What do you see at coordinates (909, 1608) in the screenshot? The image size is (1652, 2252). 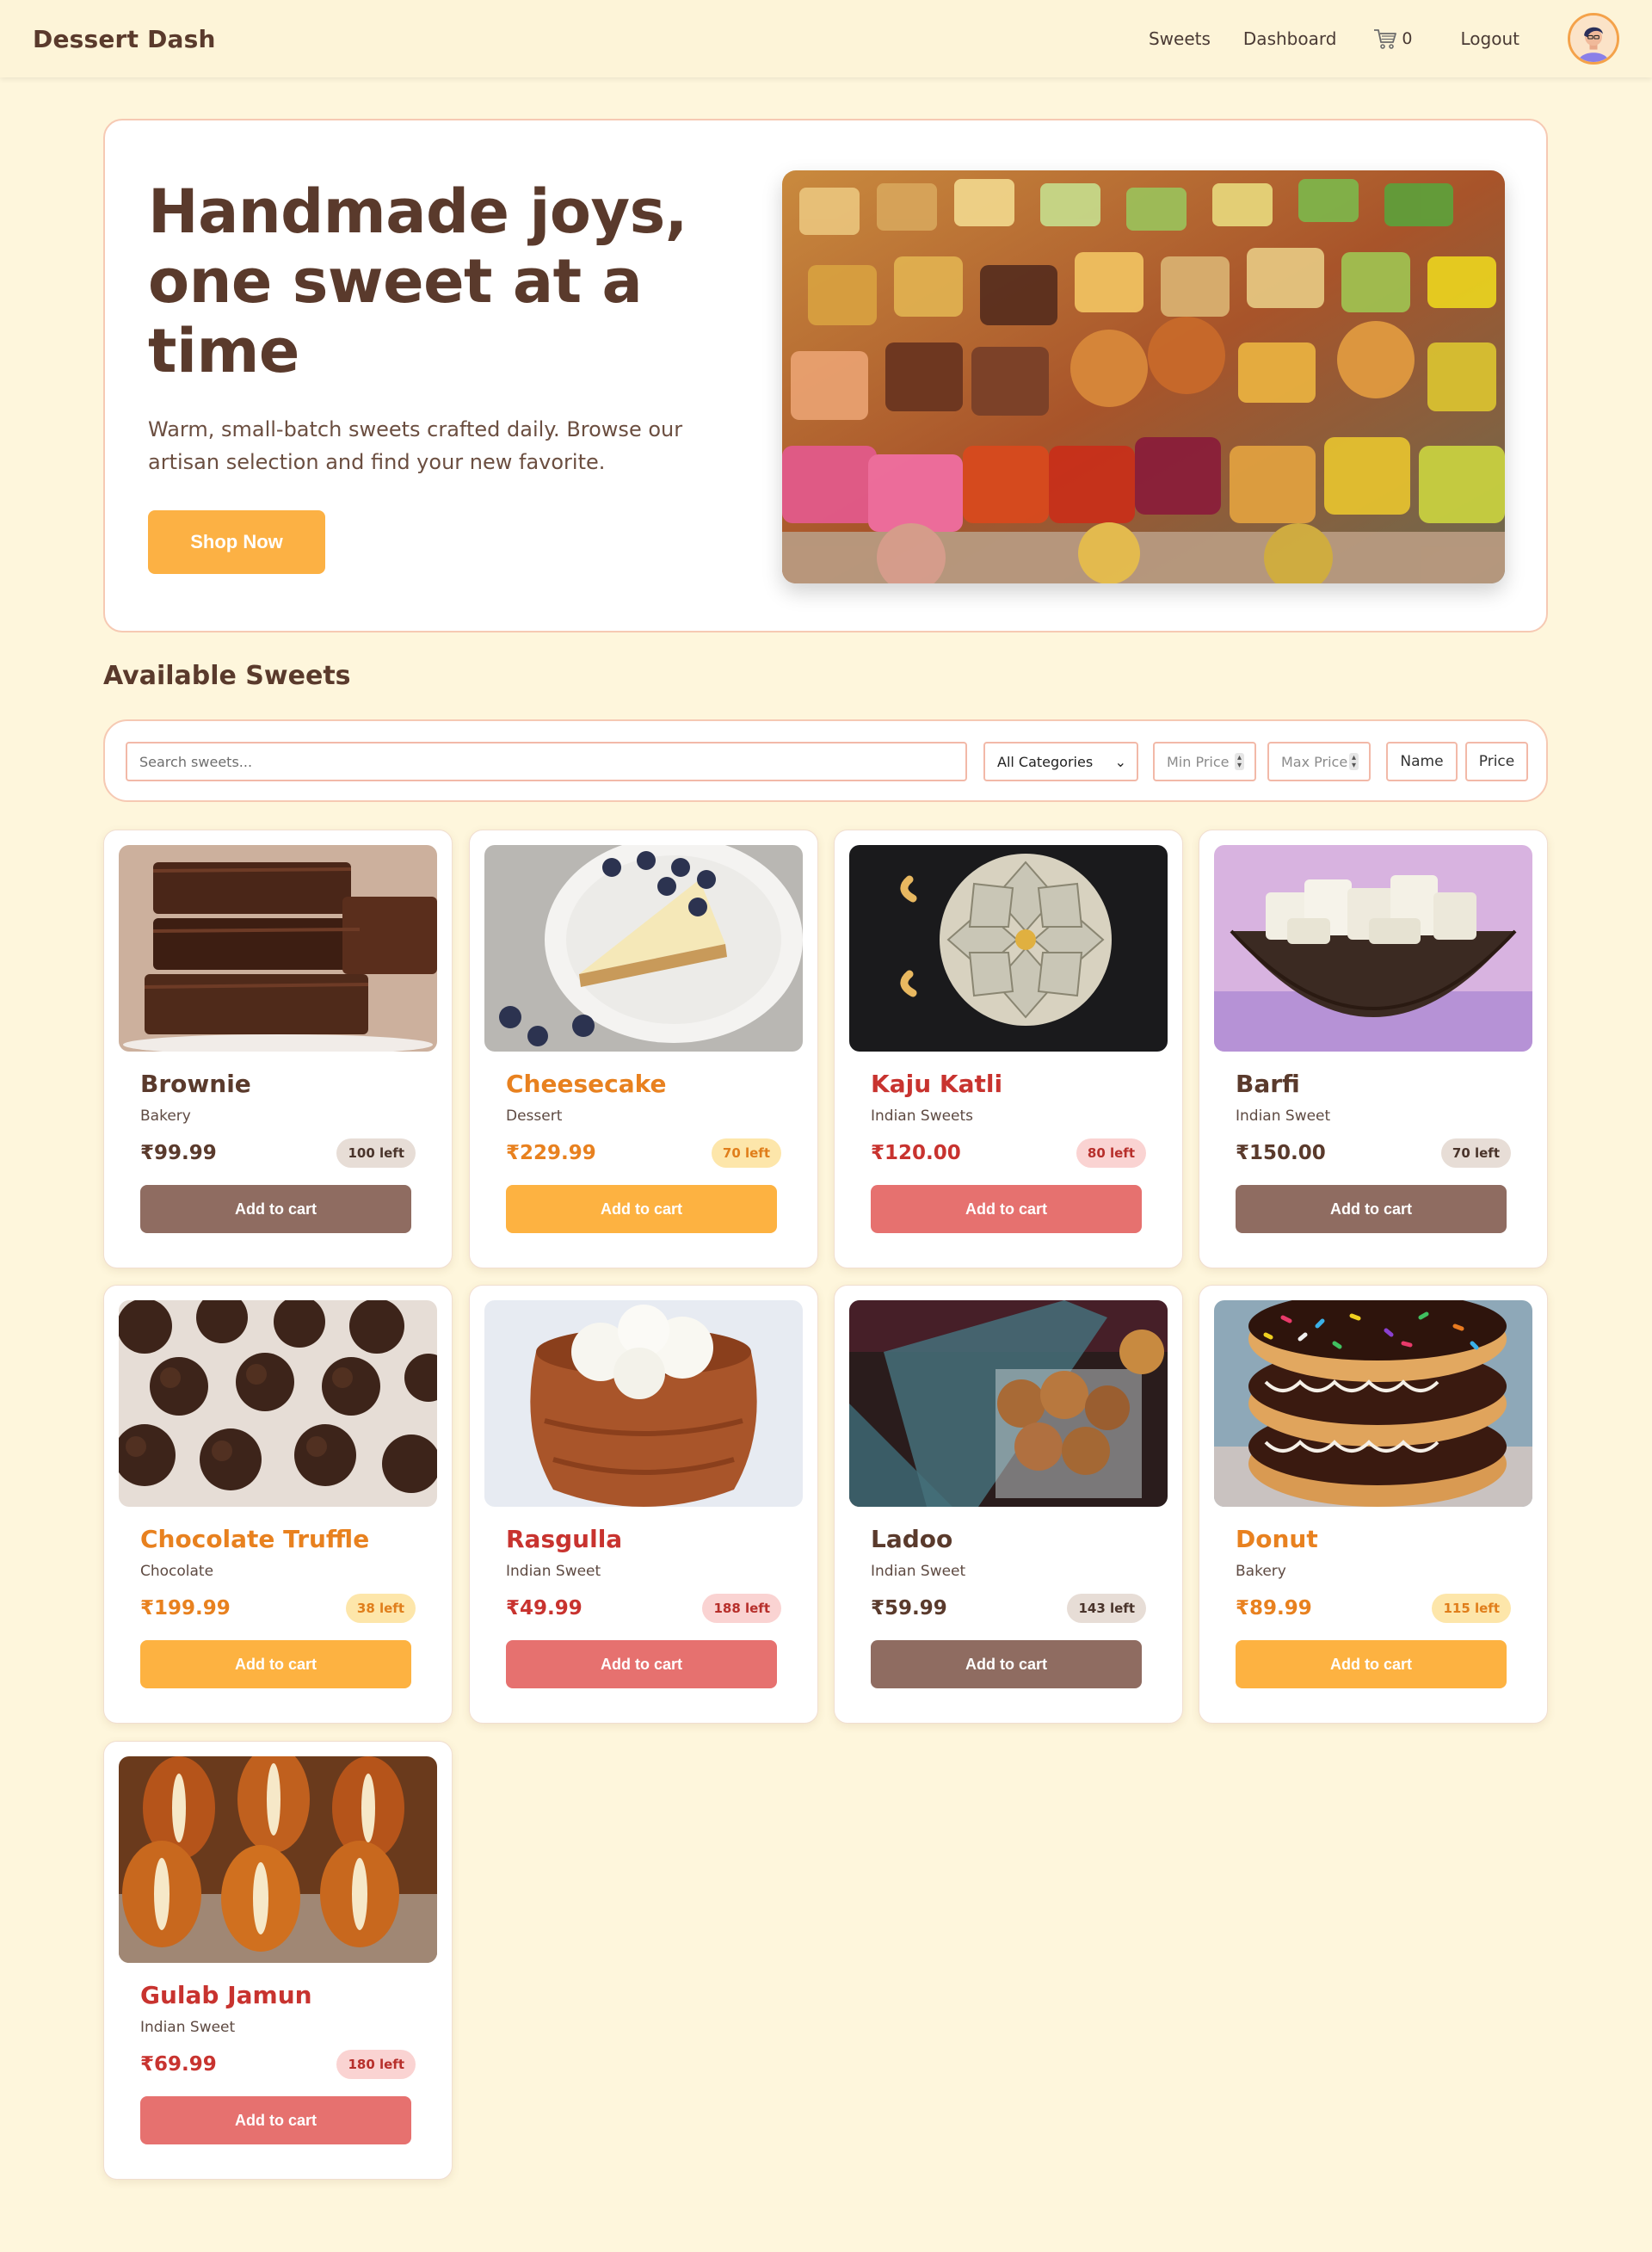 I see `product-price: ₹59.99` at bounding box center [909, 1608].